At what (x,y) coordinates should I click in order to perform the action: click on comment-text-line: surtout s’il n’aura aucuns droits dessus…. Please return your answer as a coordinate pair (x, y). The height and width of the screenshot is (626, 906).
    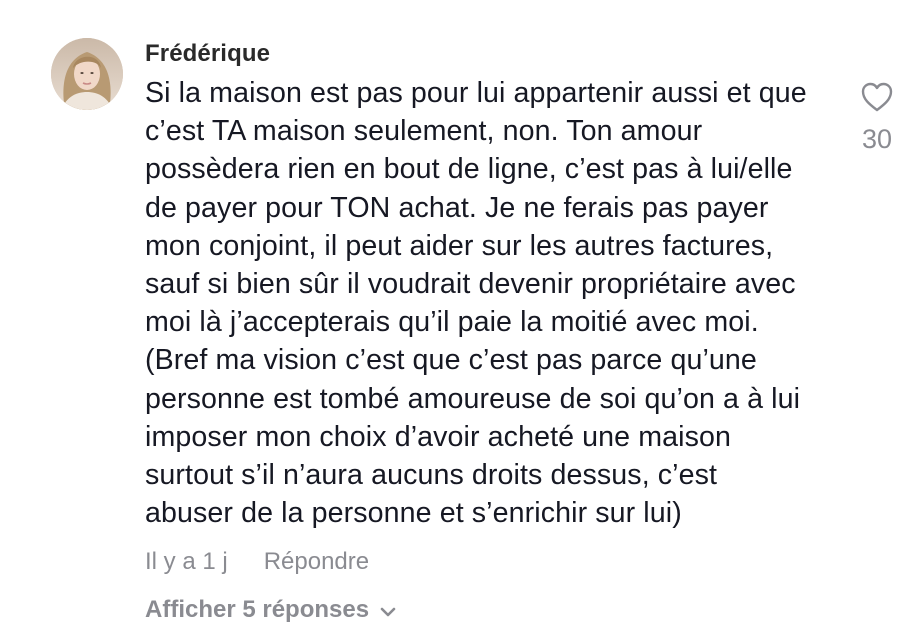
    Looking at the image, I should click on (431, 475).